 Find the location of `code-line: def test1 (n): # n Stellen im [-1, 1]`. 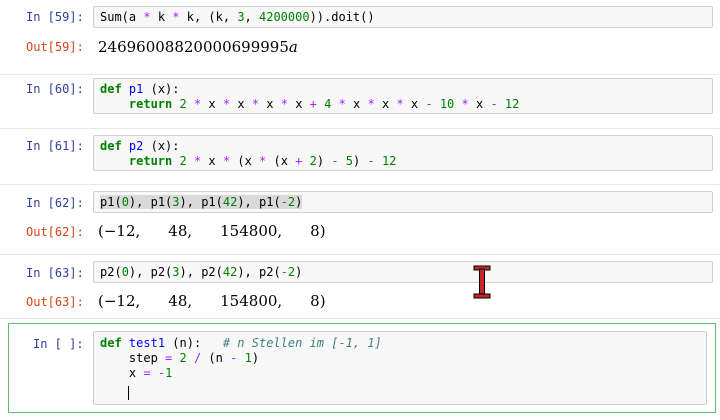

code-line: def test1 (n): # n Stellen im [-1, 1] is located at coordinates (241, 343).